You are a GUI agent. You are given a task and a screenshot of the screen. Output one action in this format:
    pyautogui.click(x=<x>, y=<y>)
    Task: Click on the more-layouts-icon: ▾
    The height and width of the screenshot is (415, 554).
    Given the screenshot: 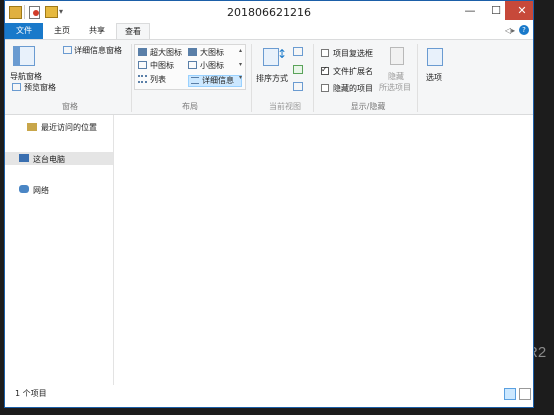 What is the action you would take?
    pyautogui.click(x=240, y=77)
    